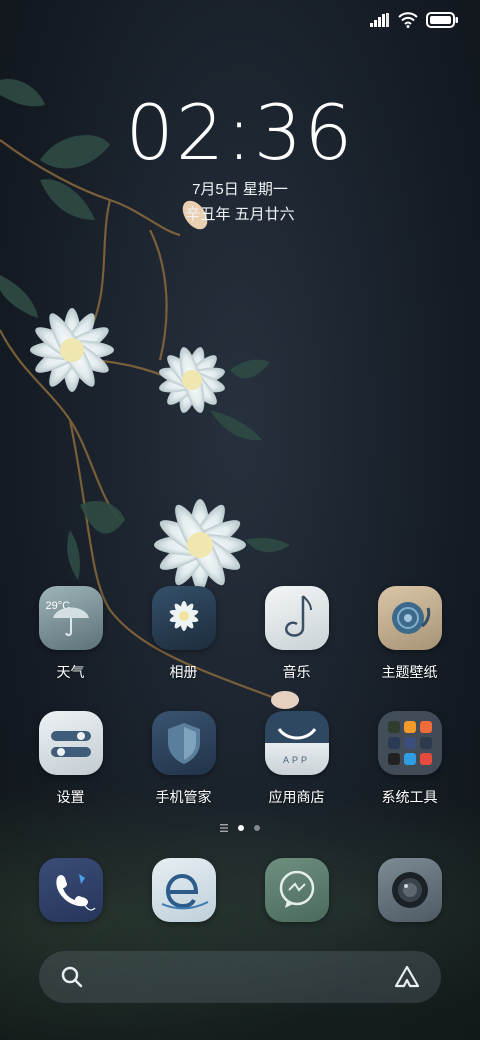 The width and height of the screenshot is (480, 1040). I want to click on wifi-icon, so click(408, 20).